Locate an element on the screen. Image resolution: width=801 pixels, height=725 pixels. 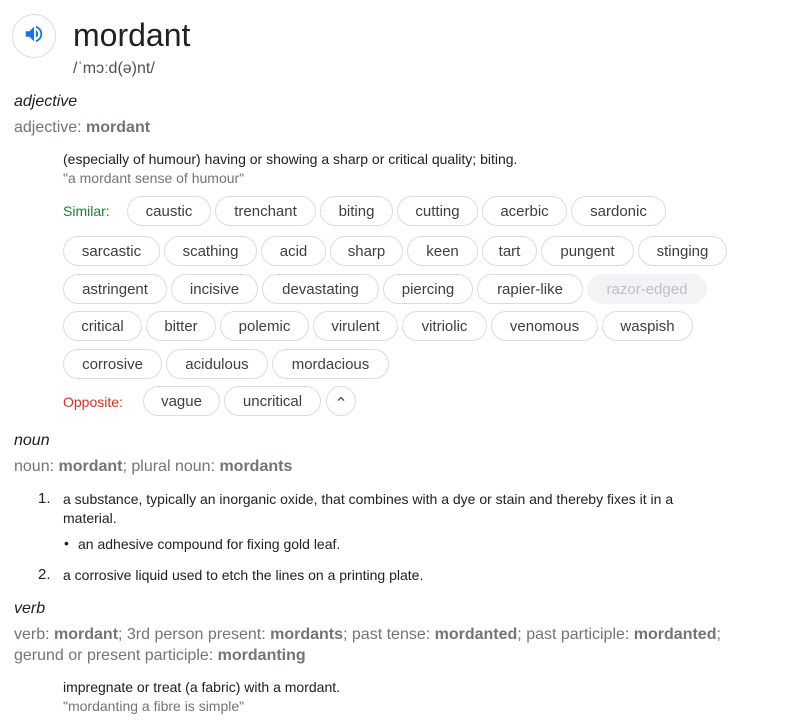
headword: mordant is located at coordinates (132, 35).